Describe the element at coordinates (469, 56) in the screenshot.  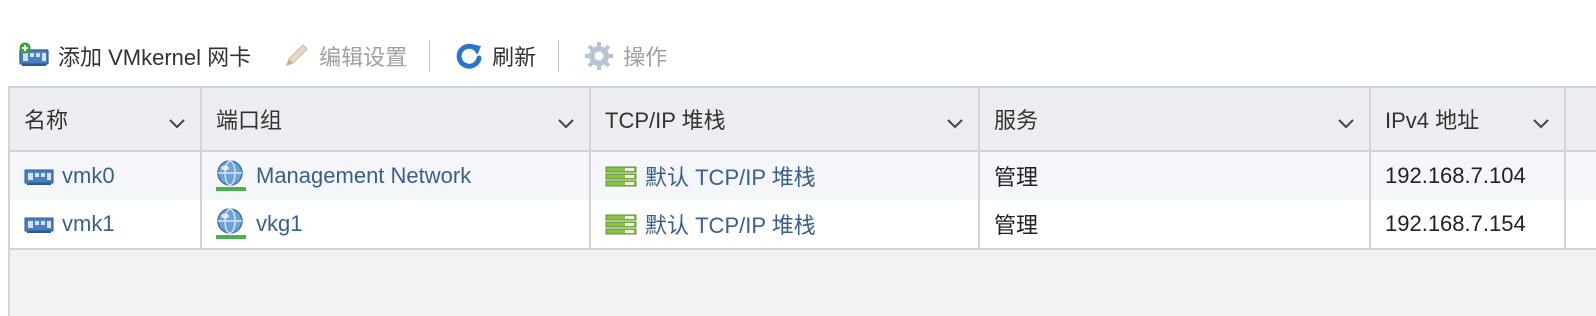
I see `refresh-icon` at that location.